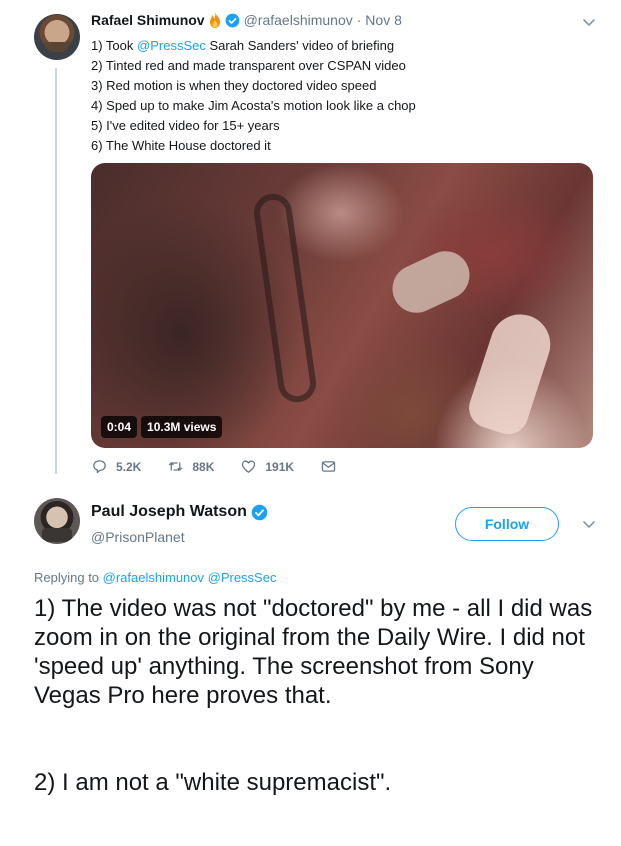  What do you see at coordinates (57, 37) in the screenshot?
I see `avatar-rafael-shimunov` at bounding box center [57, 37].